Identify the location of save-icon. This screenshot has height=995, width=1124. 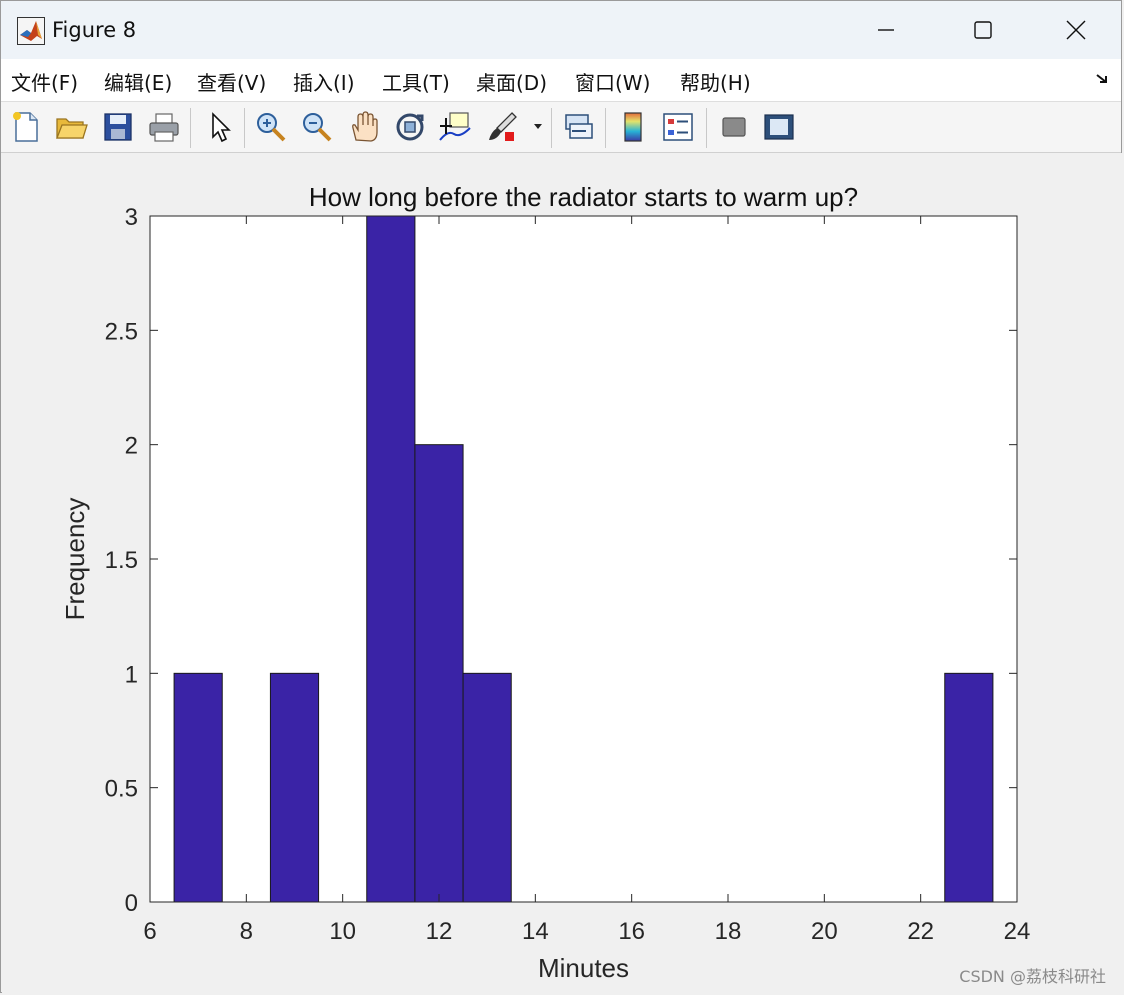
(118, 127).